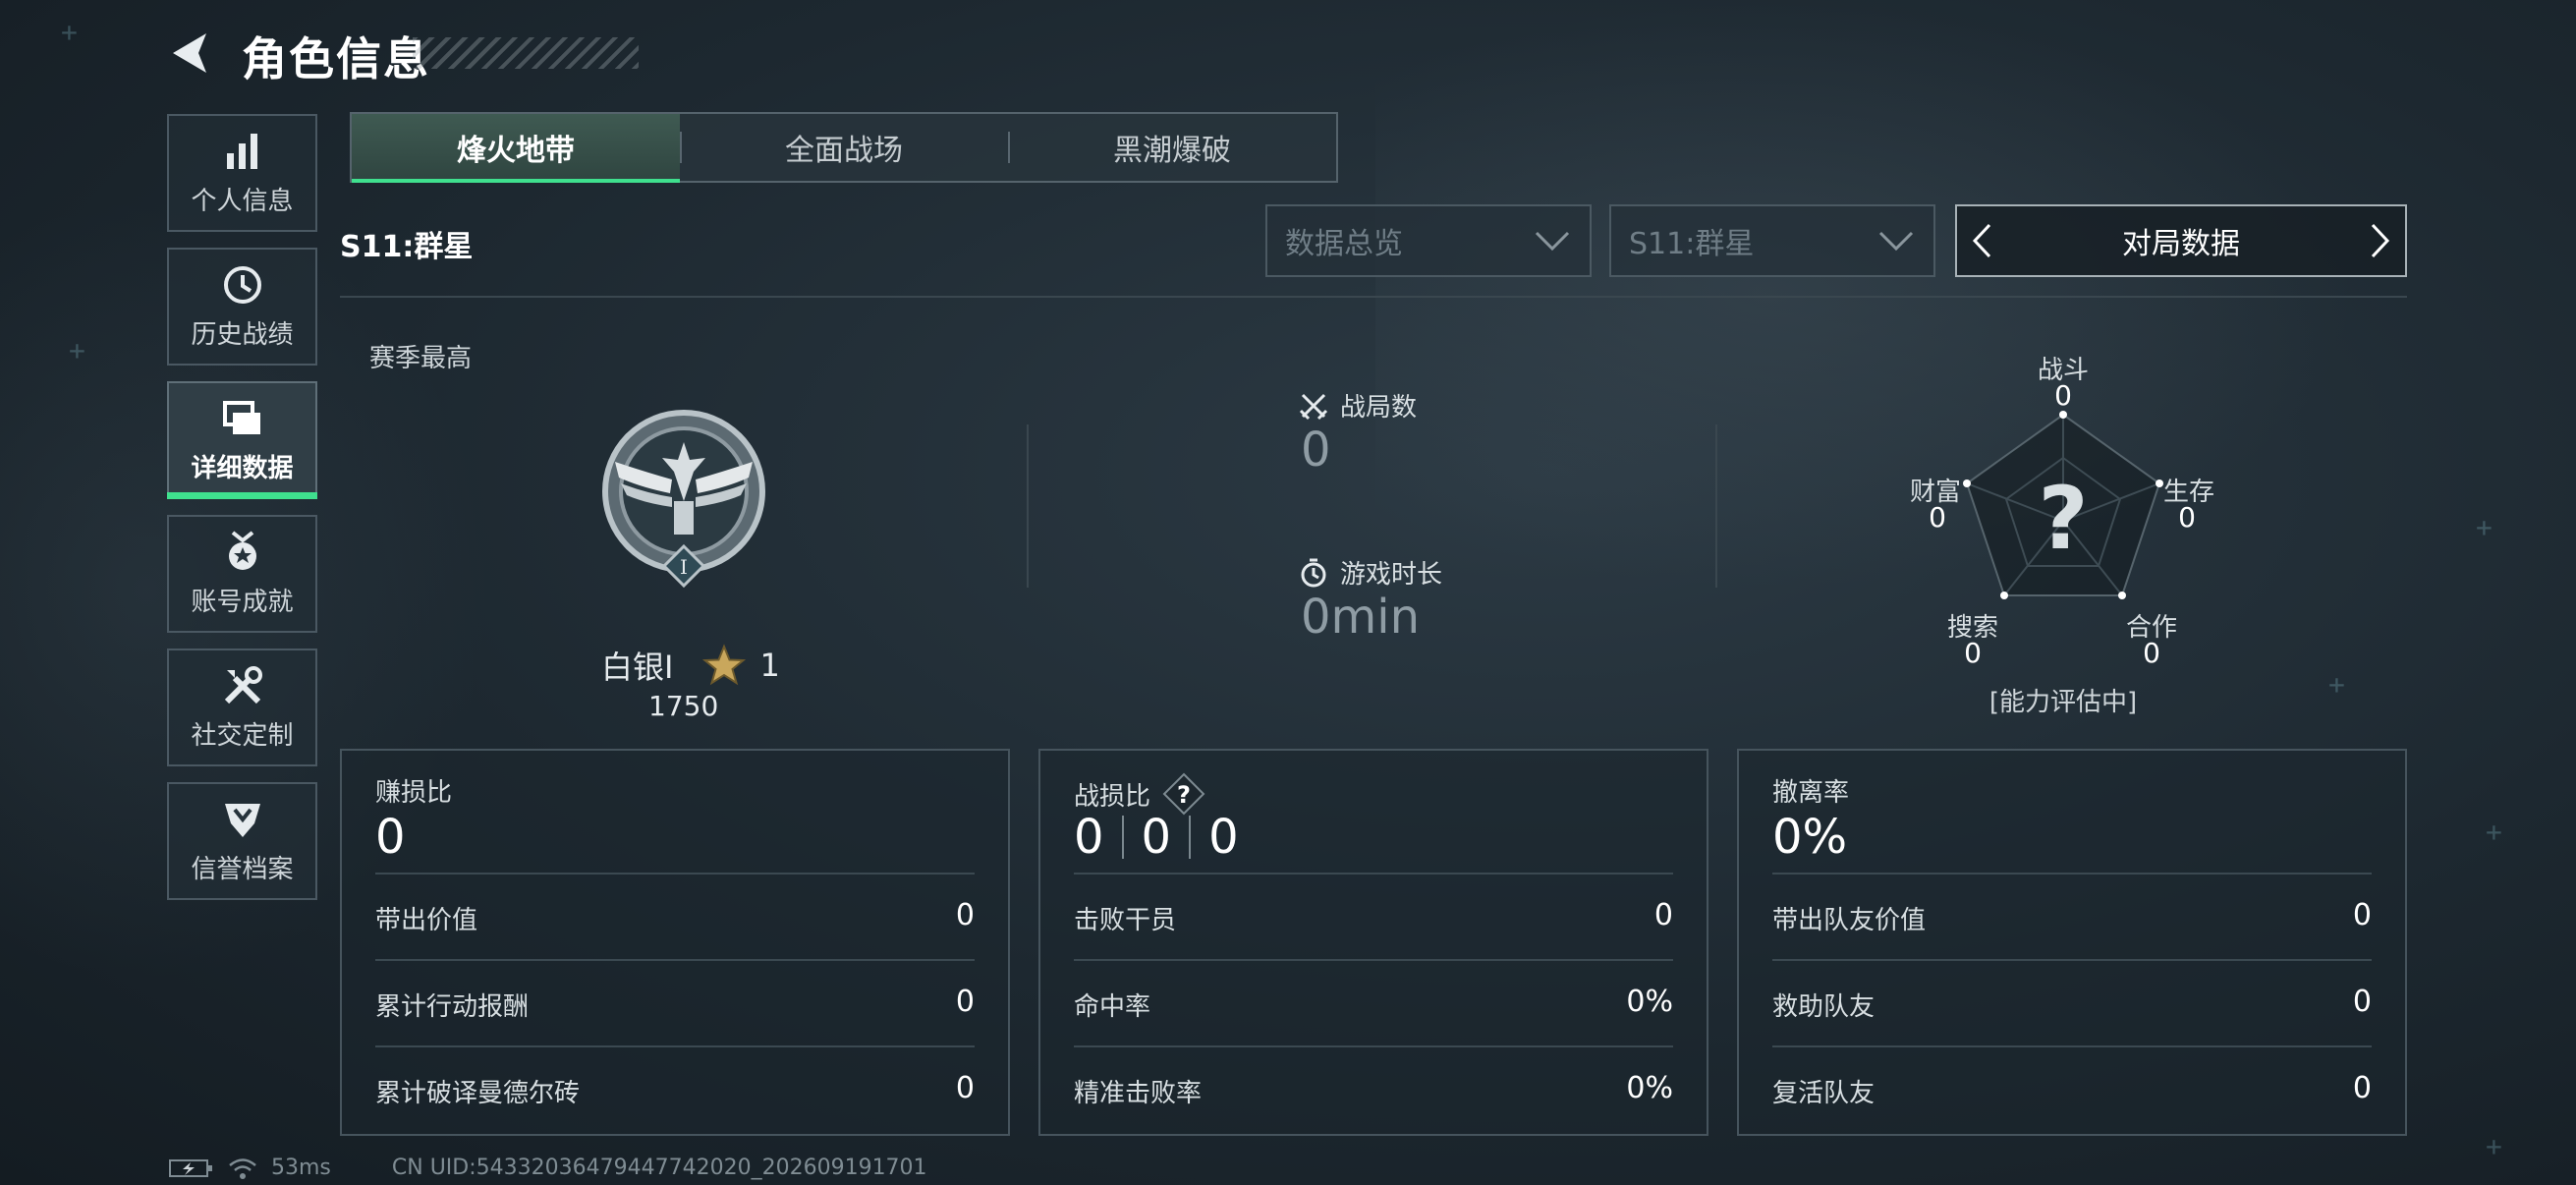 This screenshot has width=2576, height=1185. I want to click on playtime-label: 游戏时长, so click(1370, 573).